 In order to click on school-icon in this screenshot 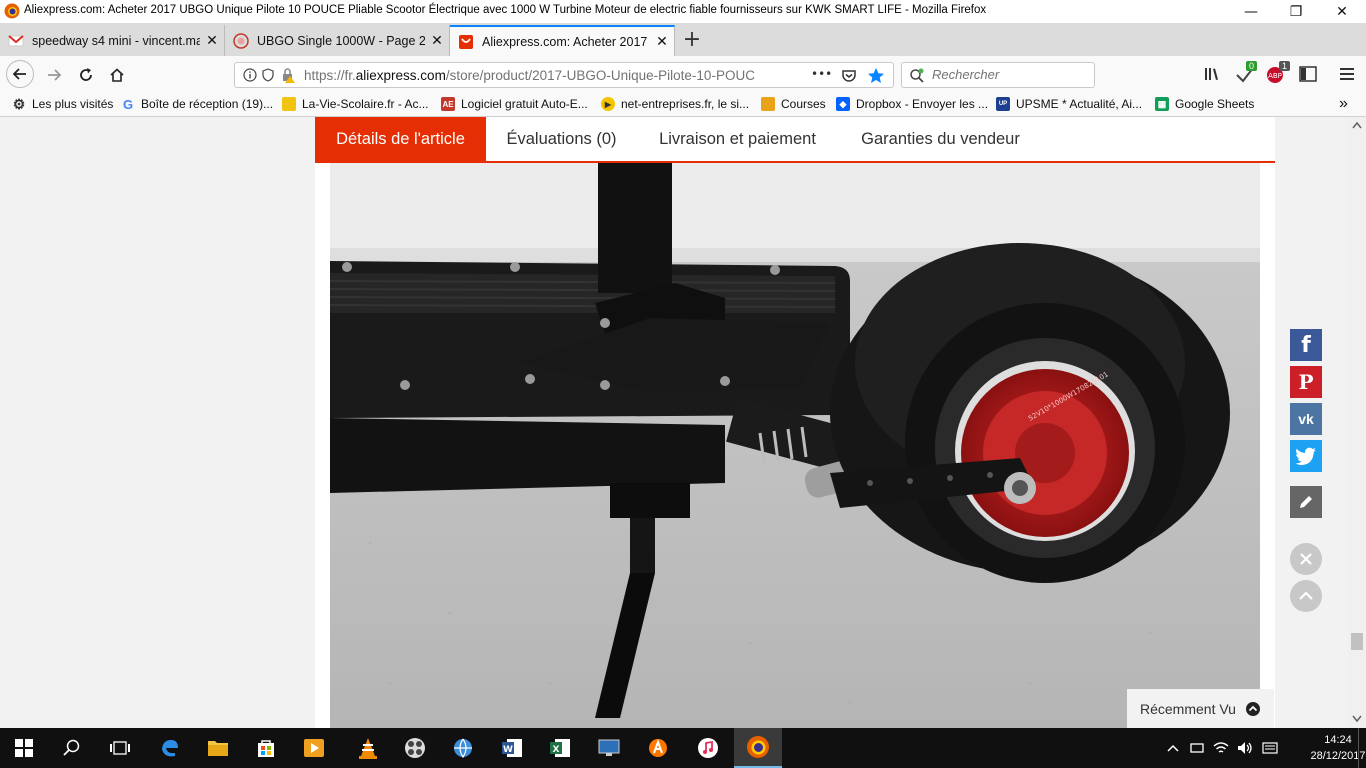, I will do `click(289, 104)`.